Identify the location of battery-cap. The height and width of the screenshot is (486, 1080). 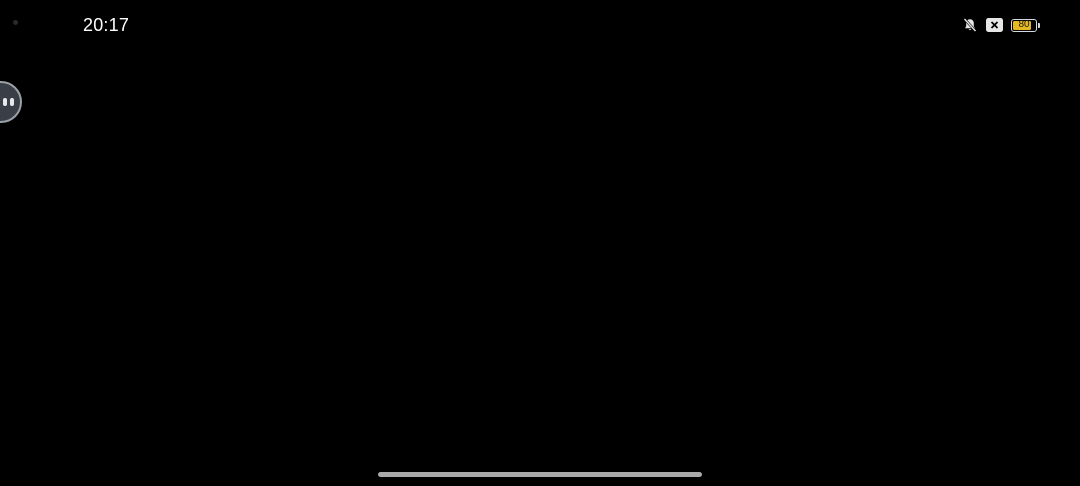
(1039, 25).